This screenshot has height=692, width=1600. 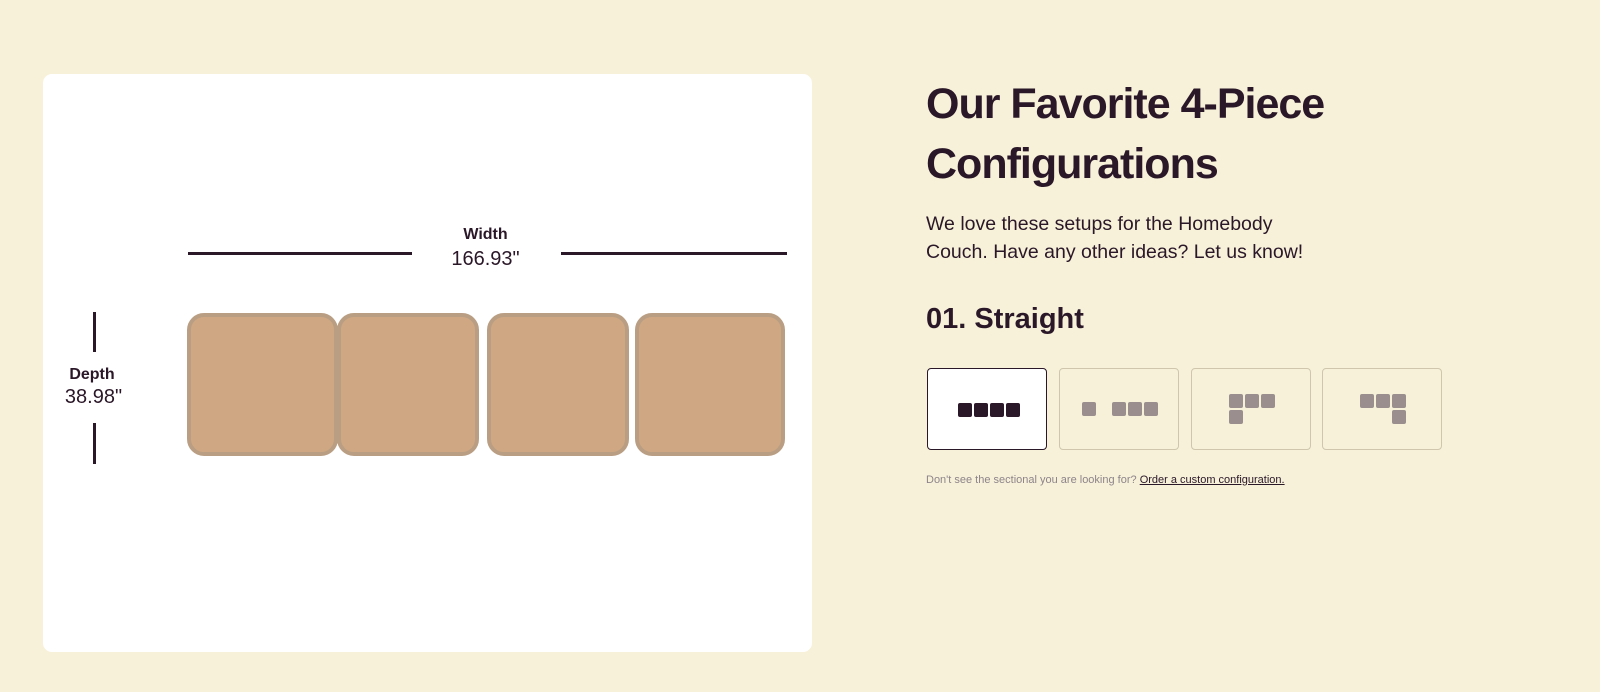 What do you see at coordinates (93, 397) in the screenshot?
I see `depth-value: 38.98"` at bounding box center [93, 397].